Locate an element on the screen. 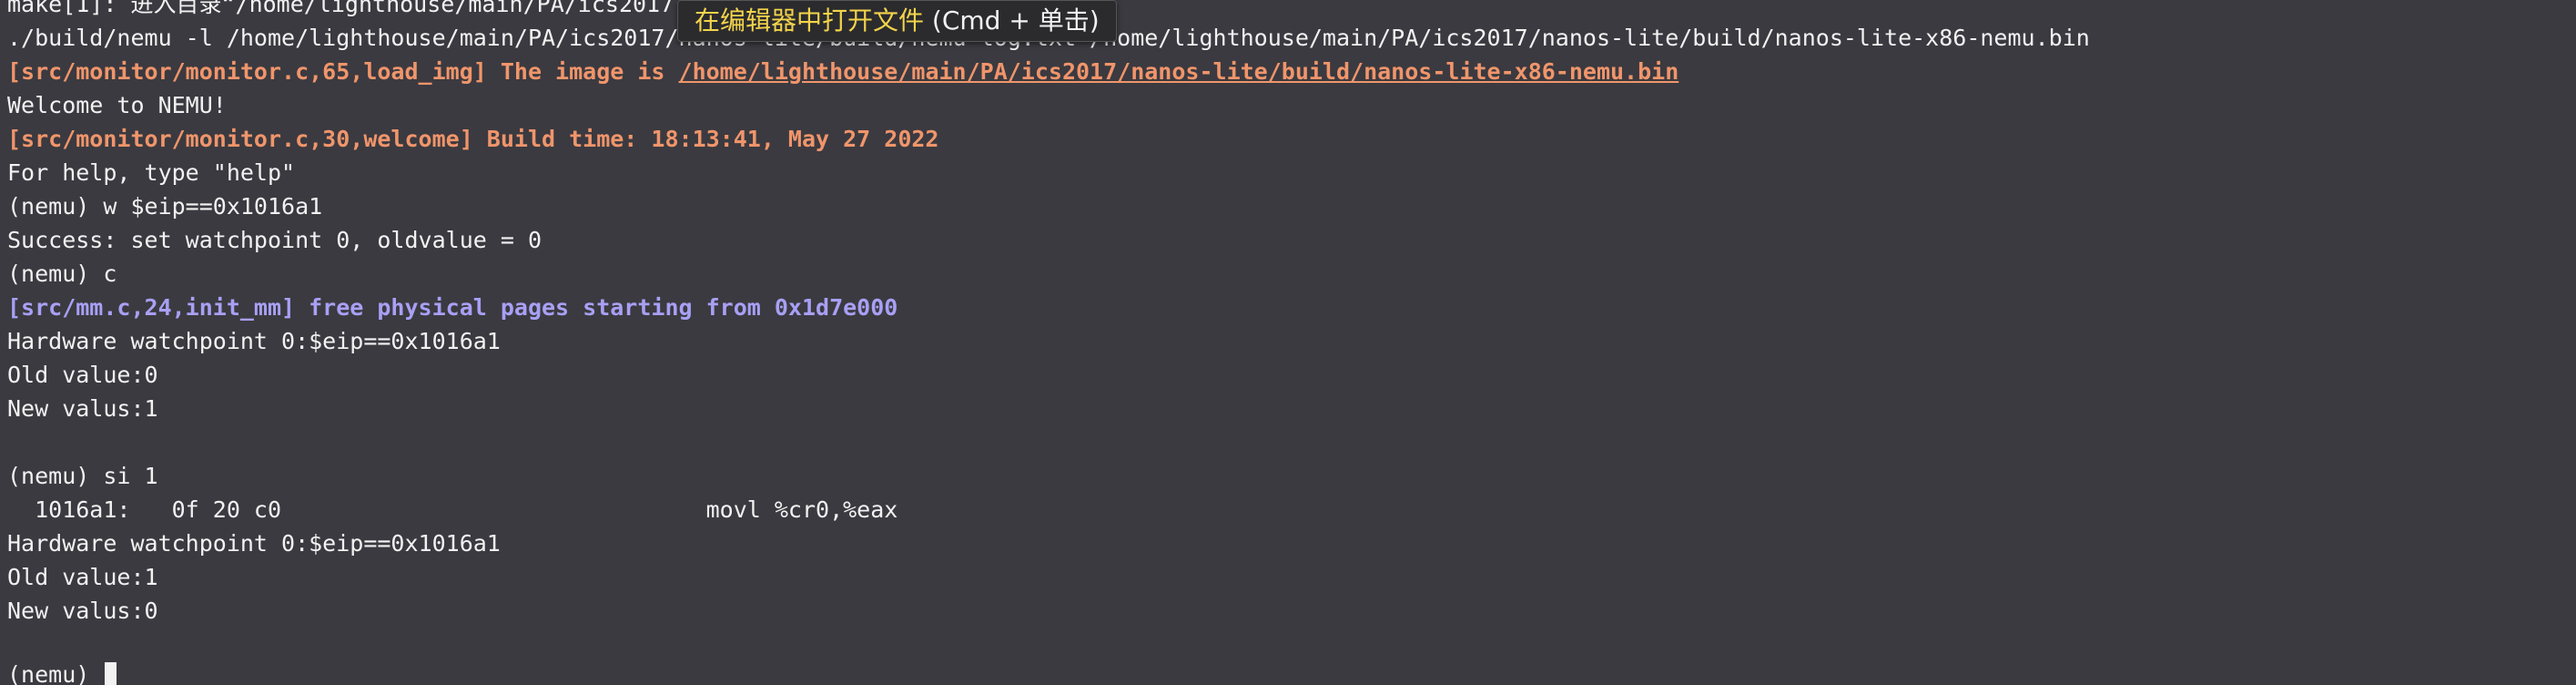 This screenshot has height=685, width=2576. terminal-line: Old value:1 is located at coordinates (82, 577).